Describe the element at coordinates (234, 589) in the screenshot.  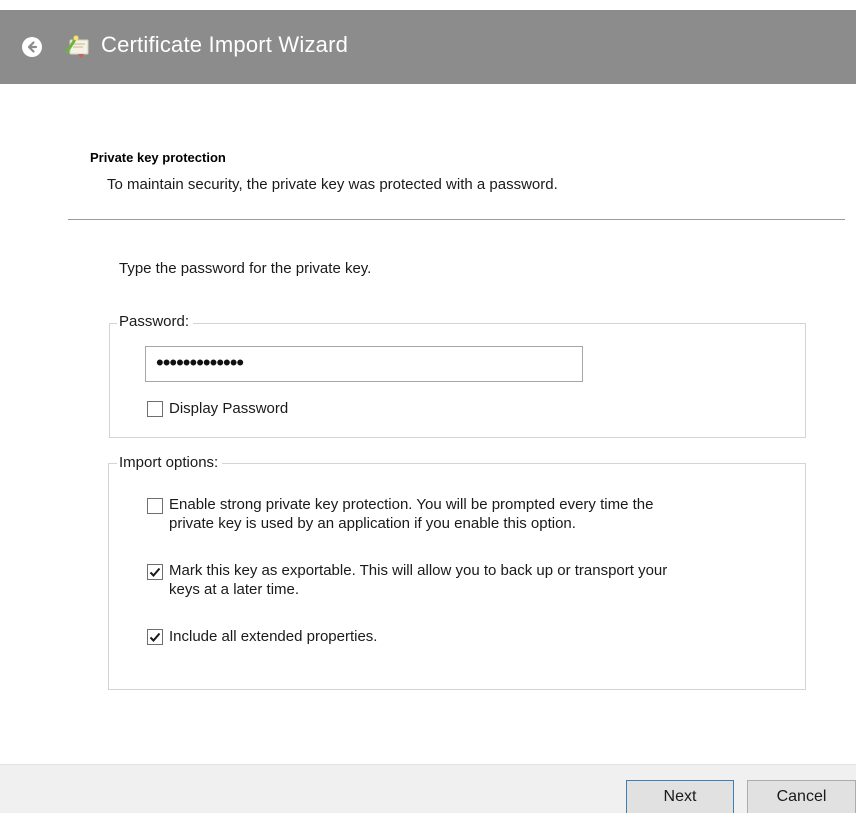
I see `mark-exportable-line-2: keys at a later time.` at that location.